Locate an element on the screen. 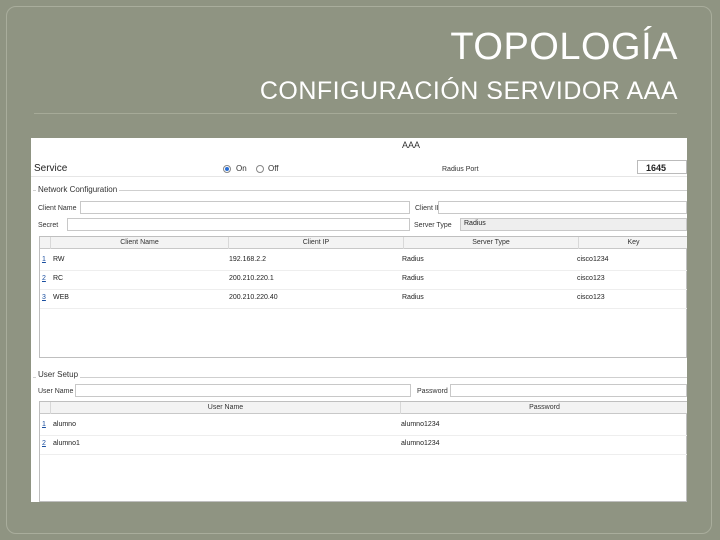 The height and width of the screenshot is (540, 720). client-name-cell: WEB is located at coordinates (61, 297).